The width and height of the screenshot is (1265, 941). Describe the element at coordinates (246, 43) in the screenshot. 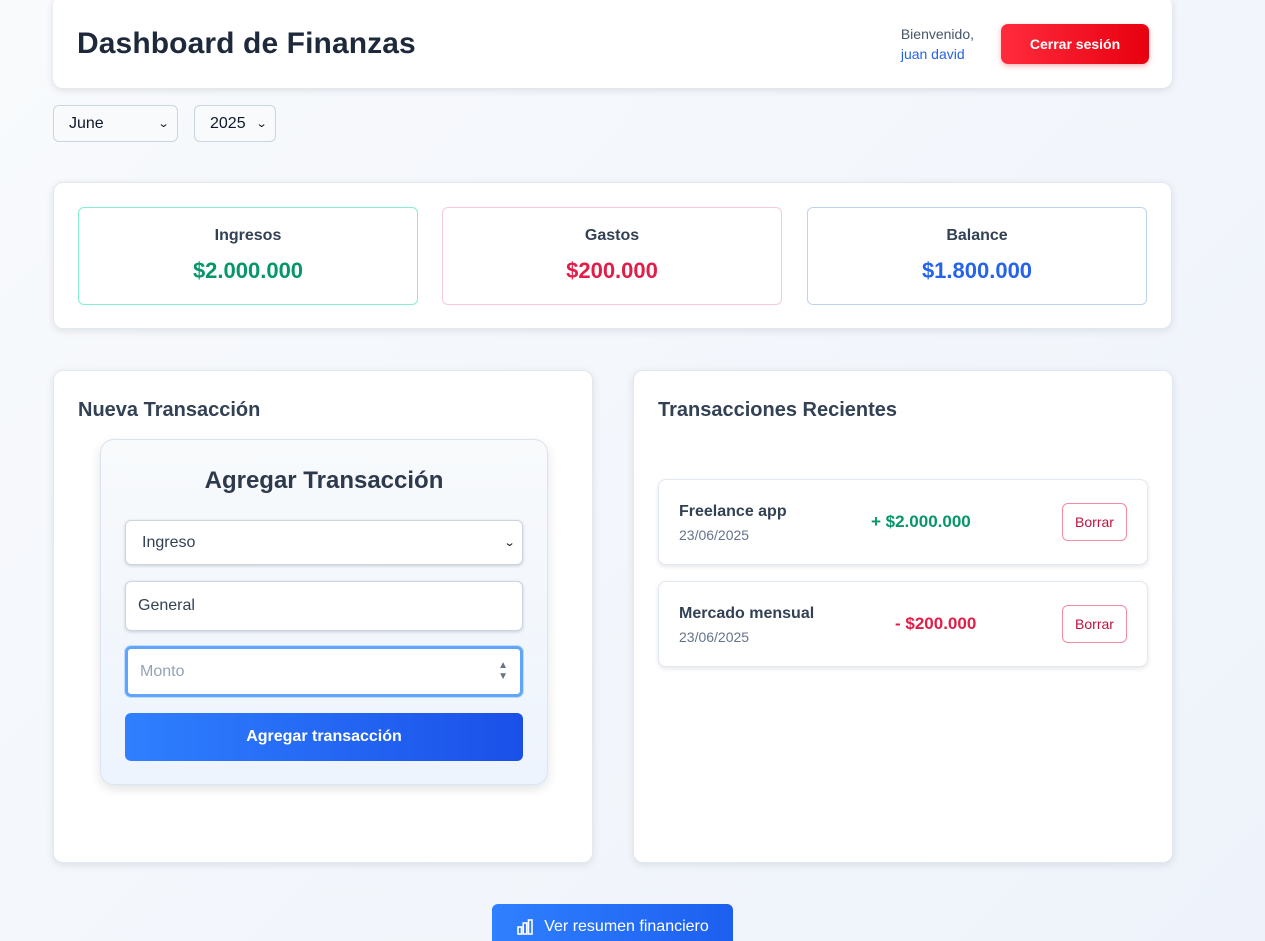

I see `page-title: Dashboard de Finanzas` at that location.